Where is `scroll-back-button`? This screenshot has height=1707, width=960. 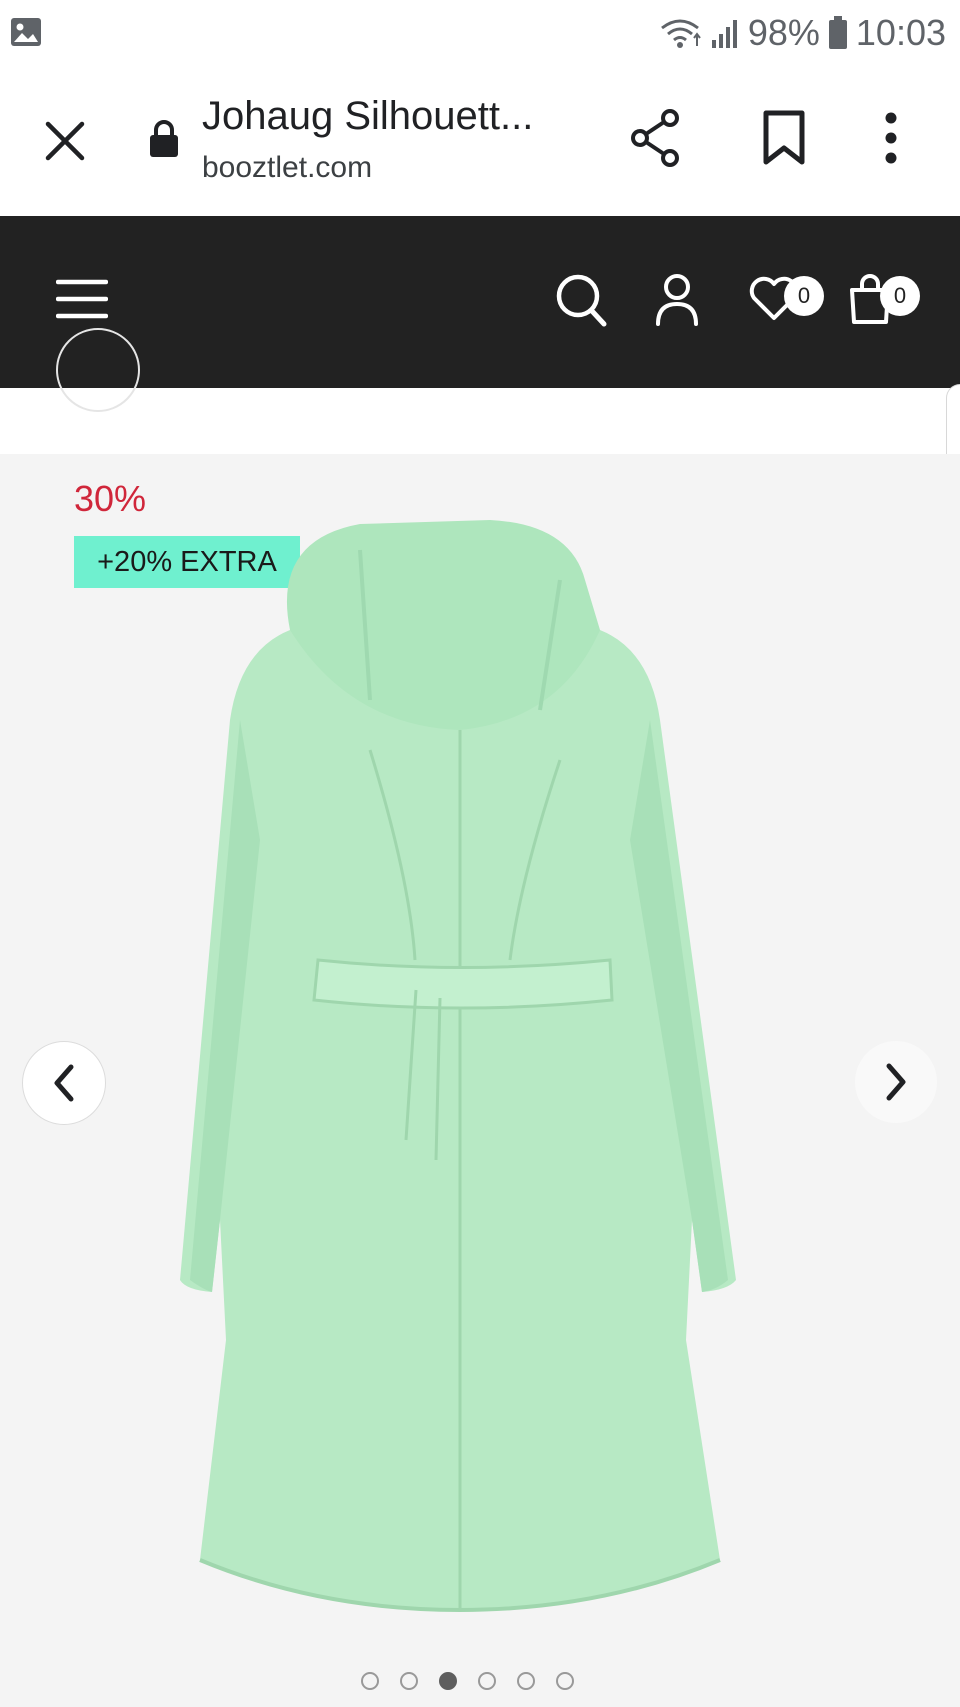 scroll-back-button is located at coordinates (98, 370).